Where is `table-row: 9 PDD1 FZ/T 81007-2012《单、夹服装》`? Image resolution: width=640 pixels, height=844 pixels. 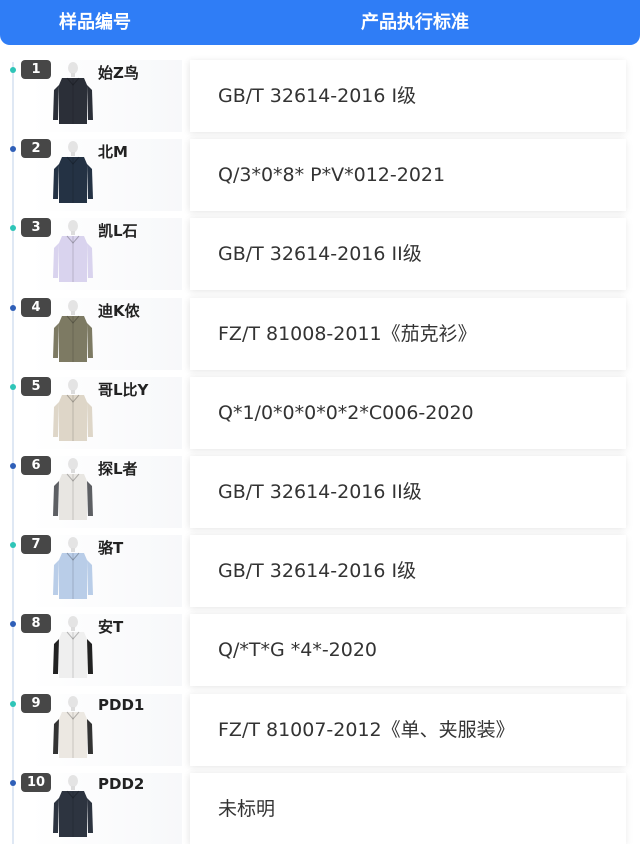
table-row: 9 PDD1 FZ/T 81007-2012《单、夹服装》 is located at coordinates (320, 733).